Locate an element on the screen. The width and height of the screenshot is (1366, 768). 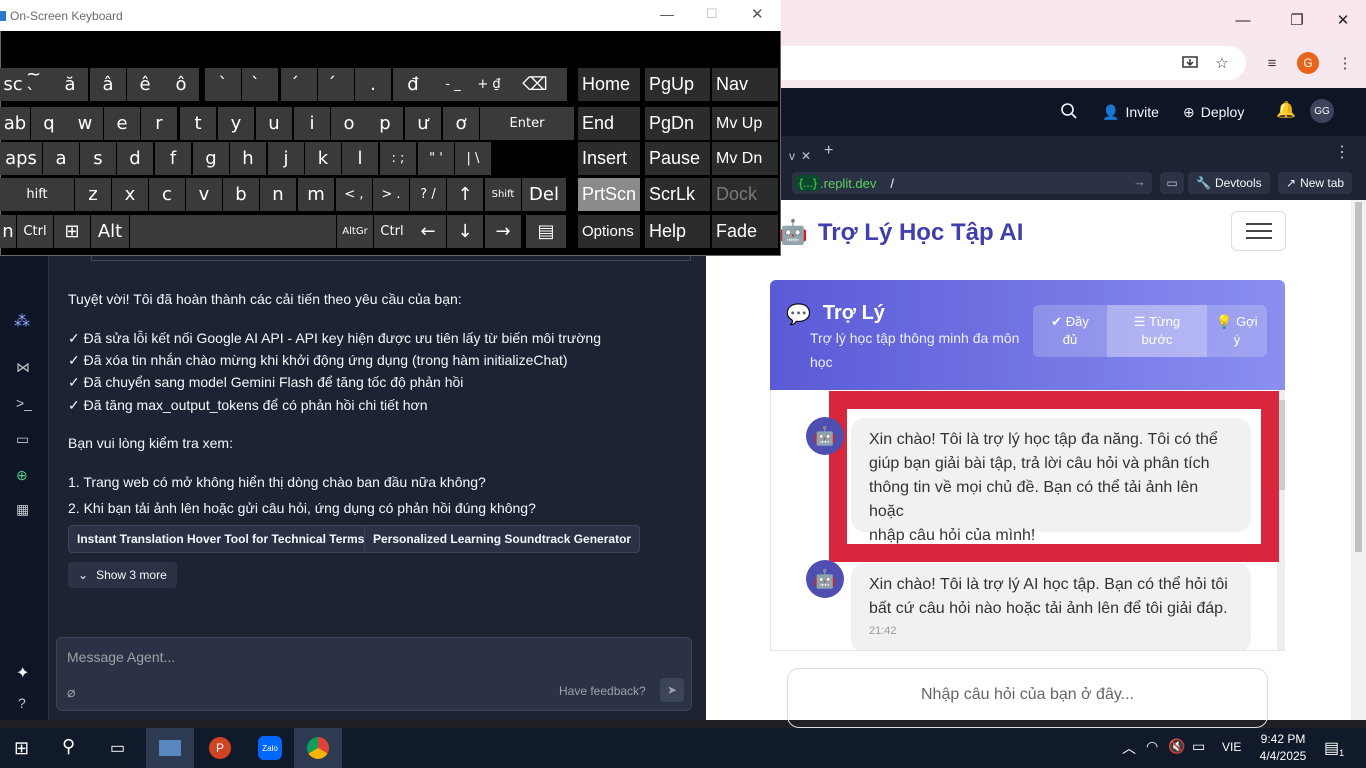
mode-hint-button: 💡 Gợi ý is located at coordinates (1237, 331).